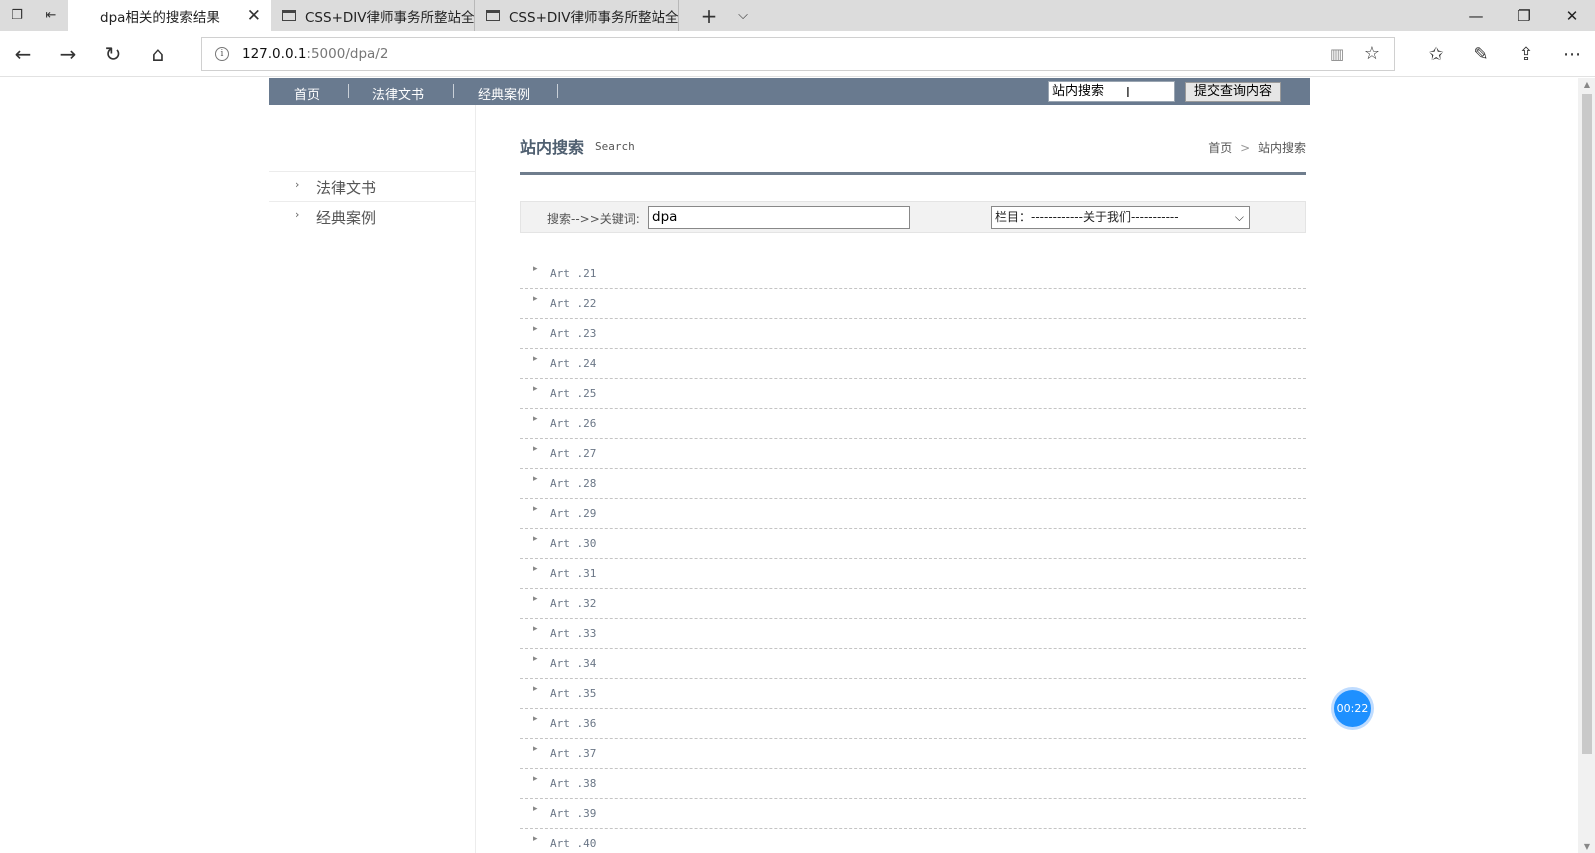 This screenshot has width=1595, height=853. Describe the element at coordinates (23, 54) in the screenshot. I see `back-icon: ←` at that location.